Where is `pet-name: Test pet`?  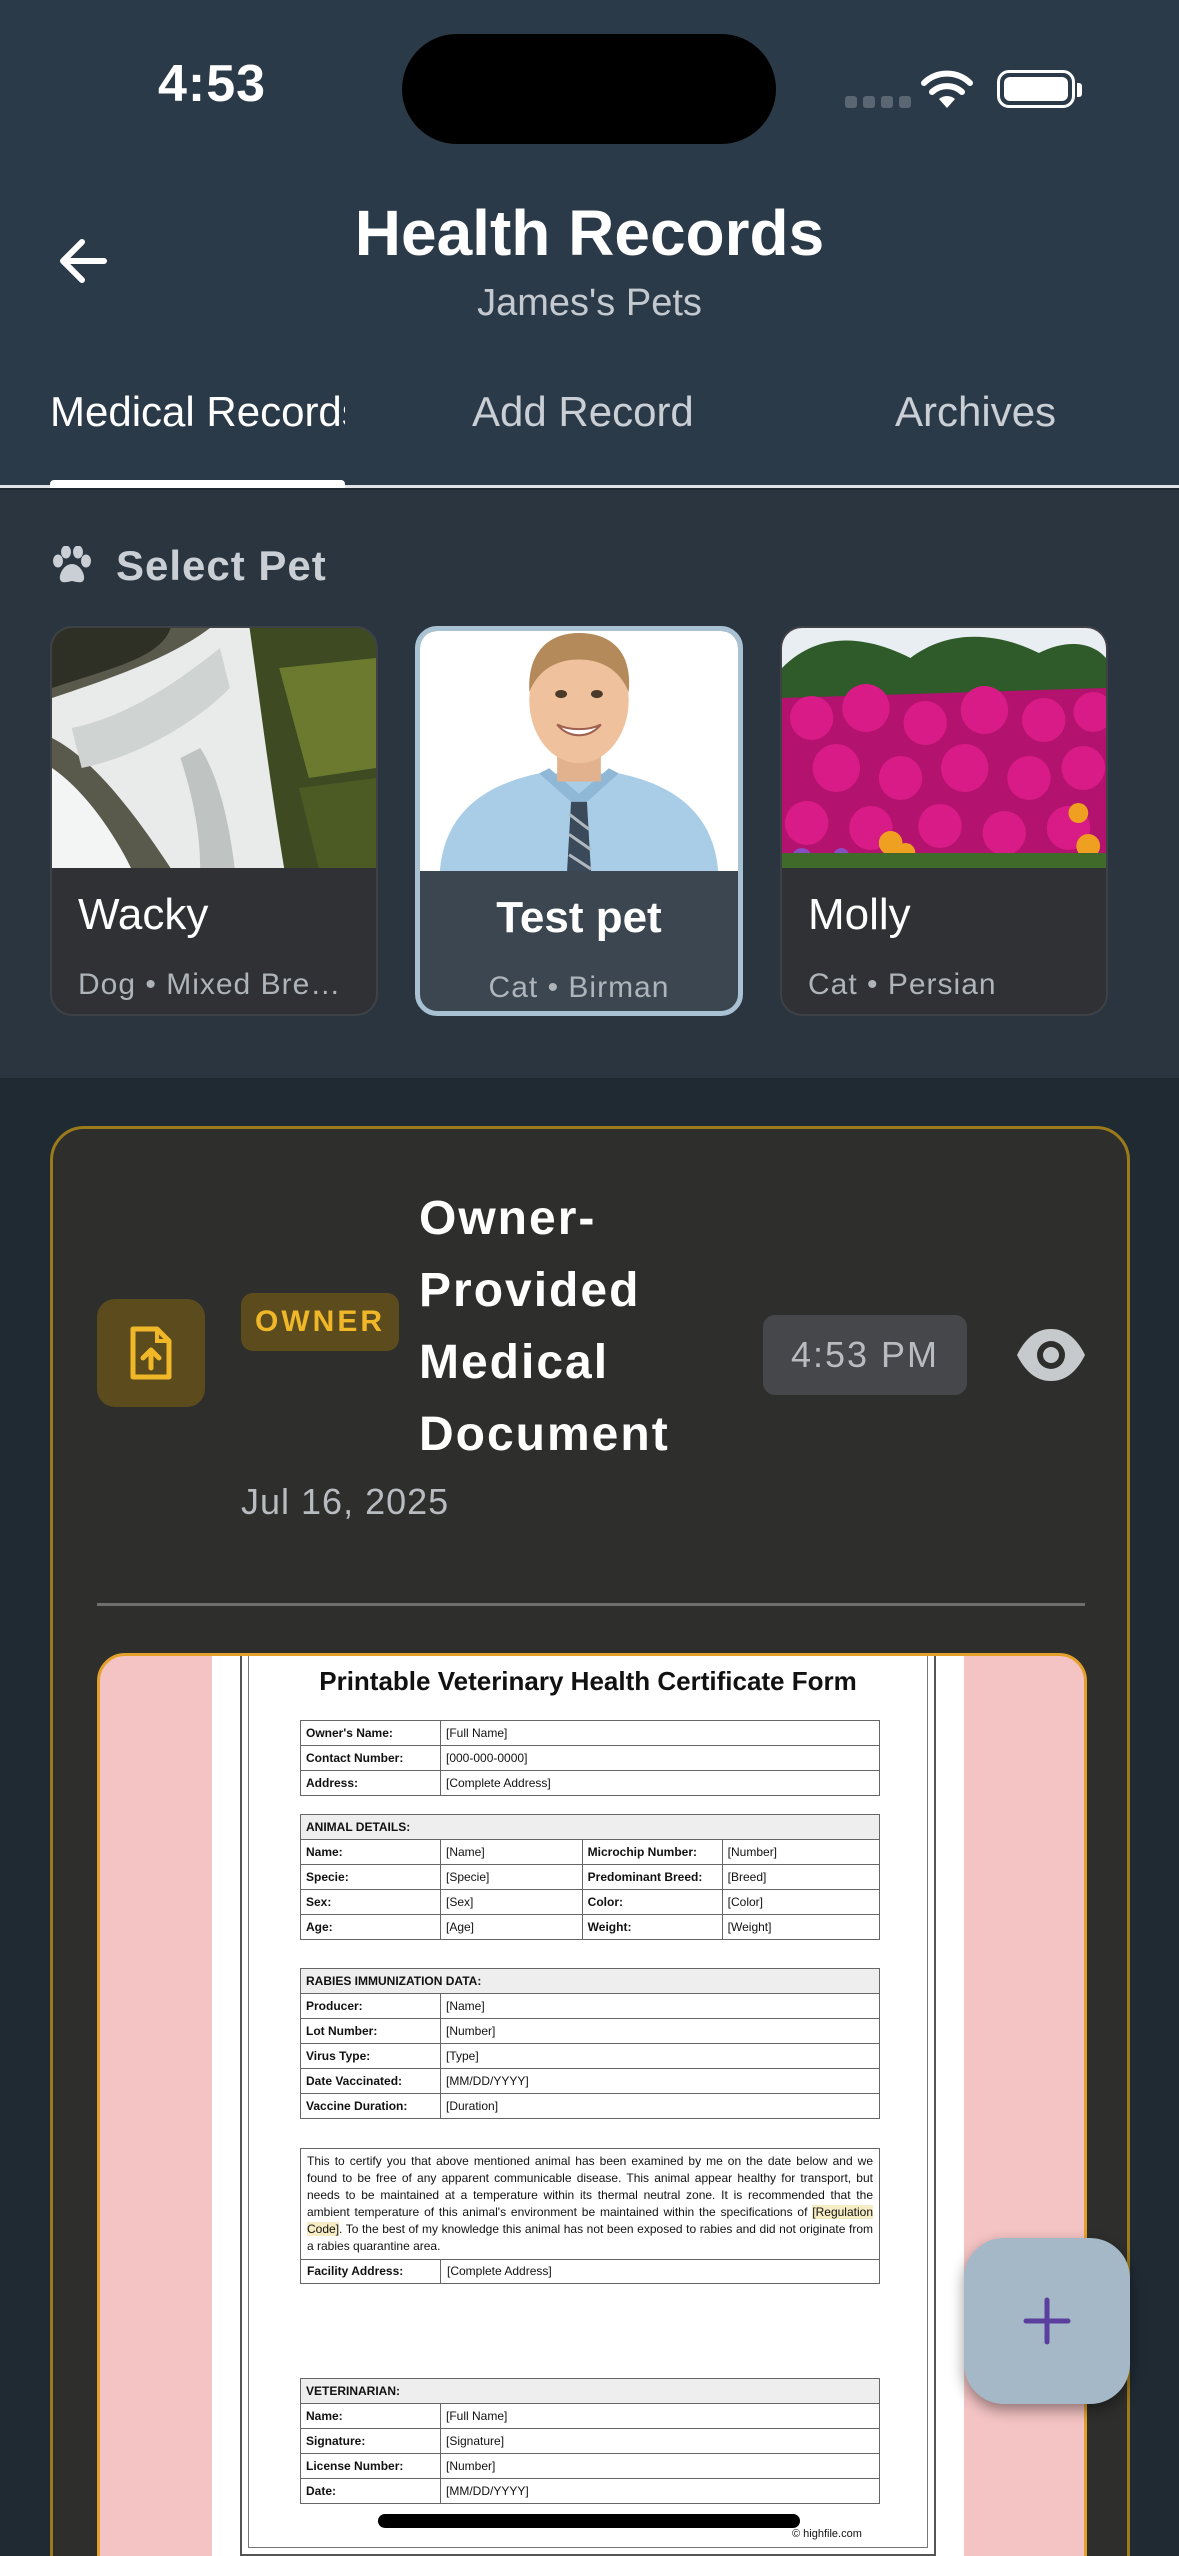
pet-name: Test pet is located at coordinates (579, 917).